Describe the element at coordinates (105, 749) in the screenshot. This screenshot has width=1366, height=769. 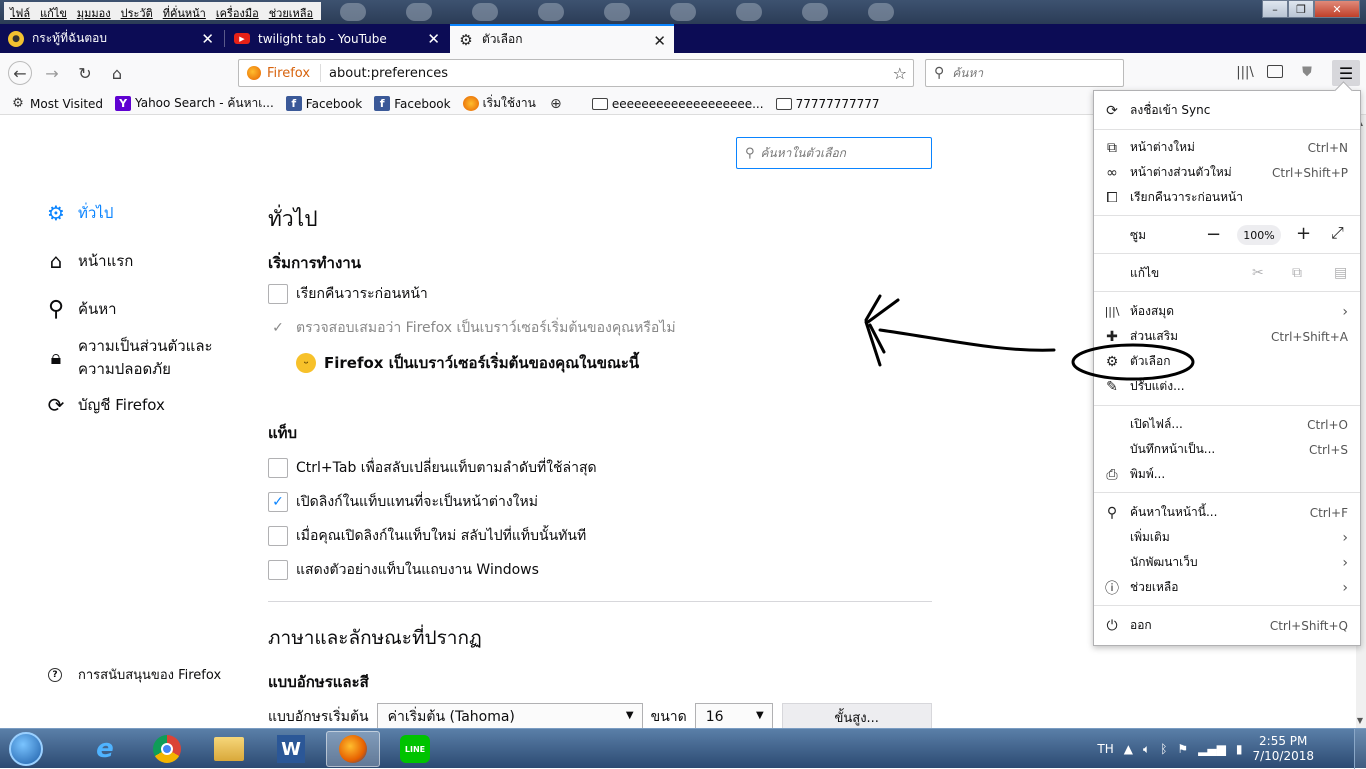
I see `internet-explorer-icon: e` at that location.